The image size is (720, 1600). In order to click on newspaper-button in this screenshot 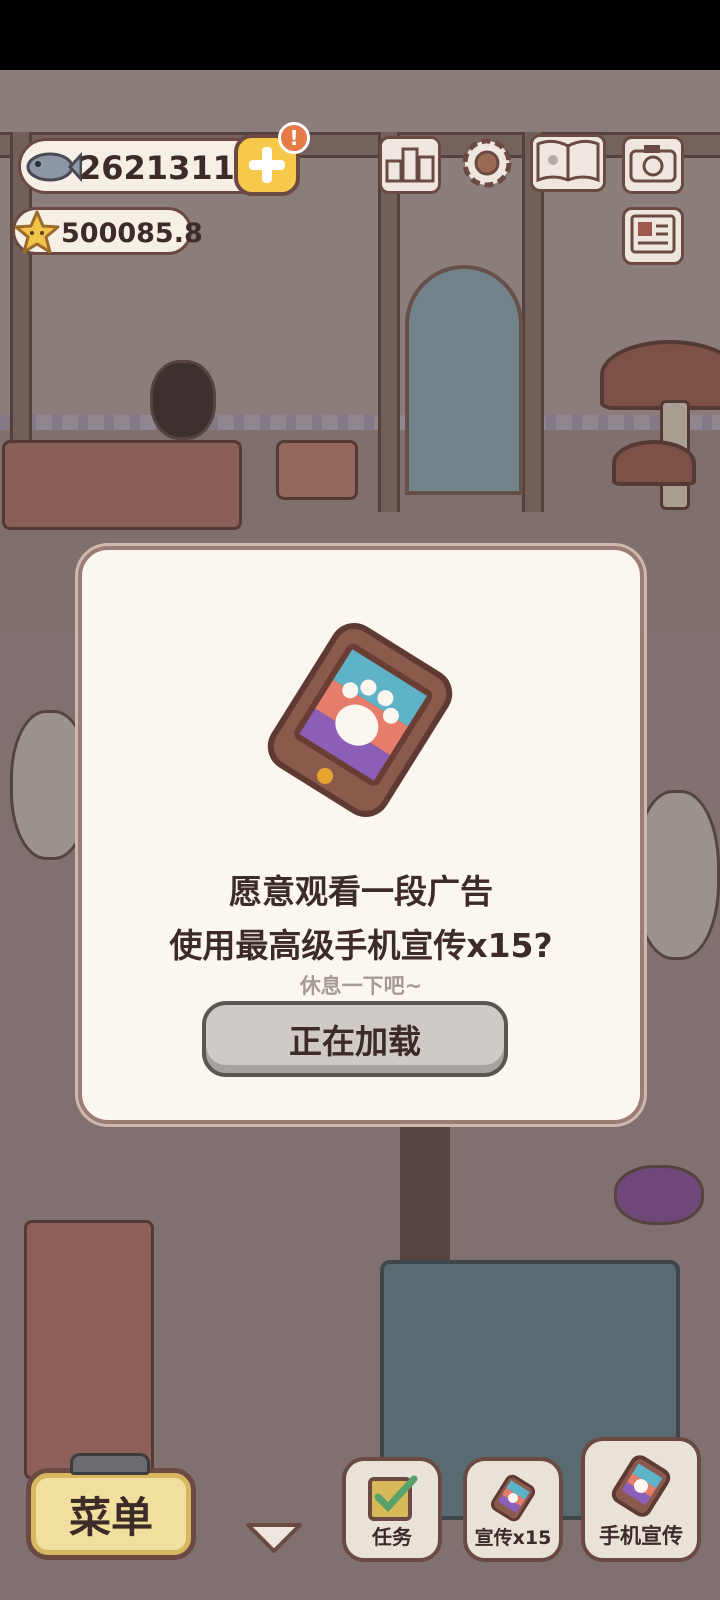, I will do `click(653, 236)`.